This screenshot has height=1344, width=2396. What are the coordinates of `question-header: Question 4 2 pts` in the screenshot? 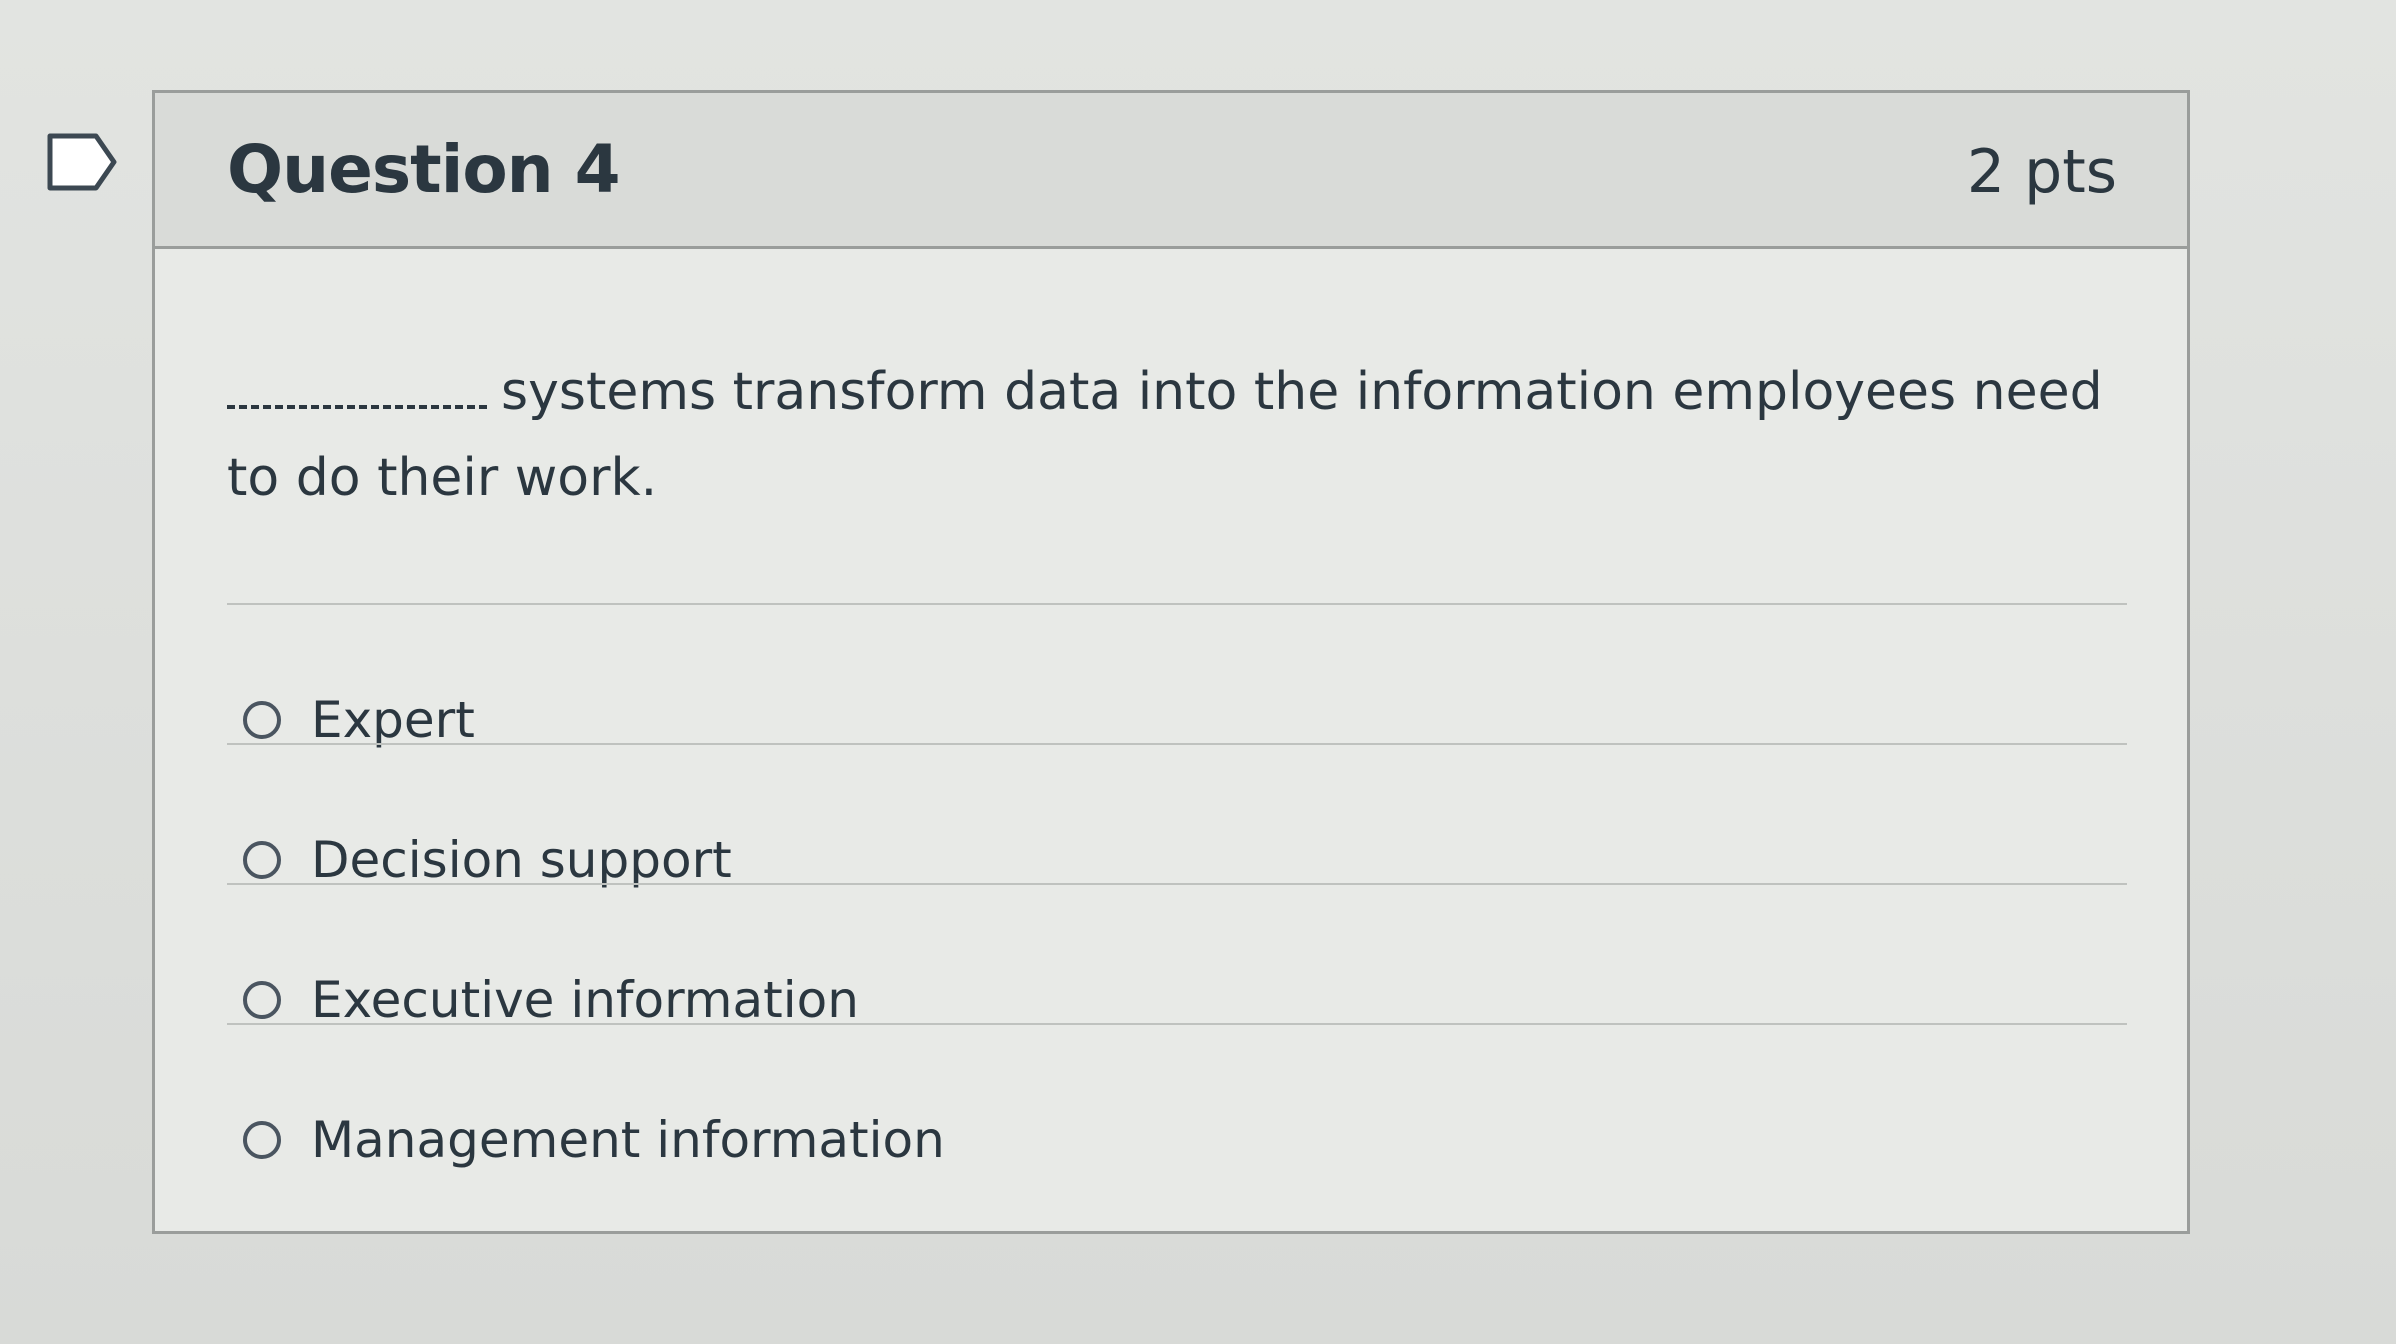 It's located at (1171, 171).